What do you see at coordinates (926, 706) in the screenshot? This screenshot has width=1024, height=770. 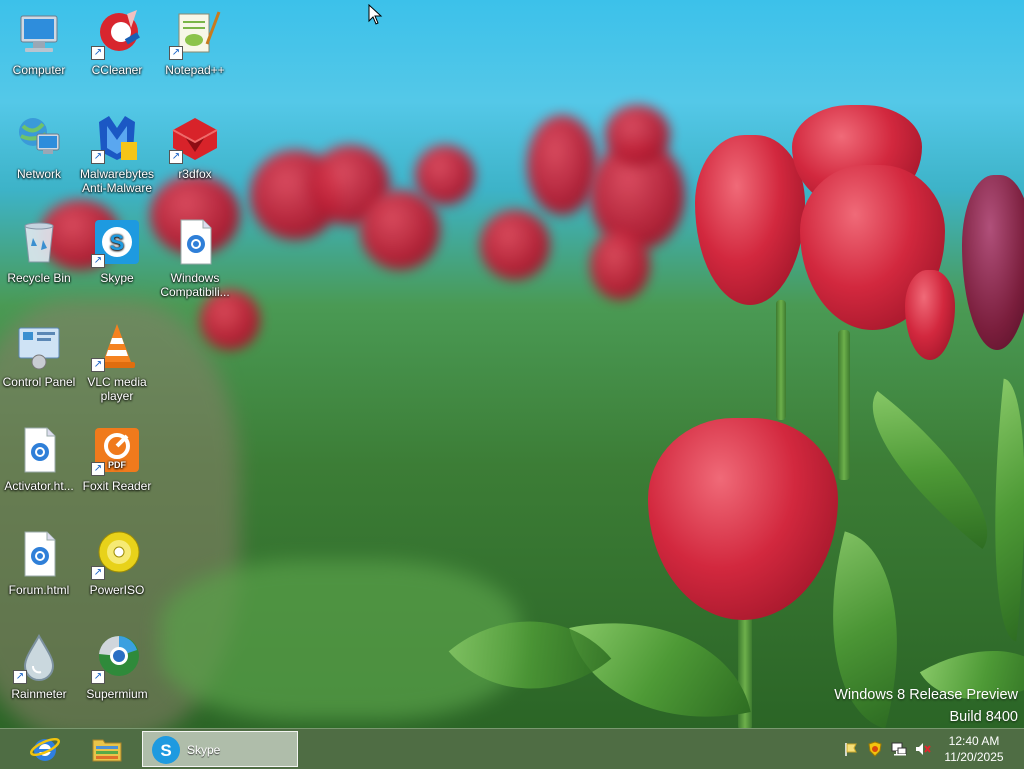 I see `build-watermark: Windows 8 Release Preview Build 8400` at bounding box center [926, 706].